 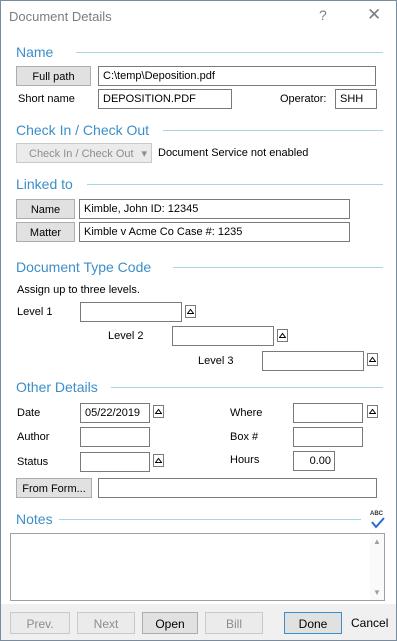 I want to click on date-picker-button, so click(x=158, y=411).